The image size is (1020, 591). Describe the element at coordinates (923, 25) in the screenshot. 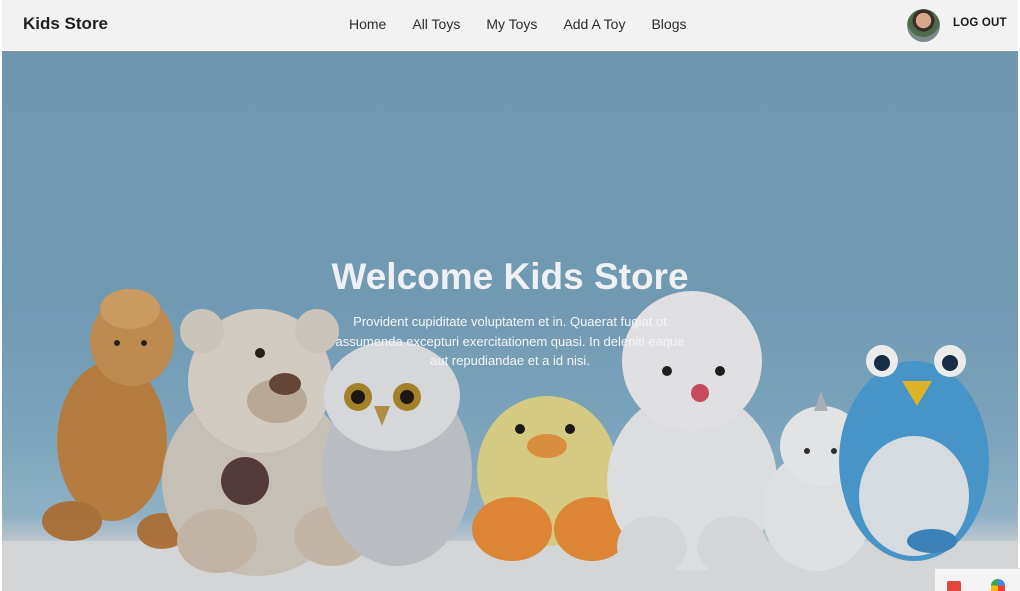

I see `user-avatar` at that location.